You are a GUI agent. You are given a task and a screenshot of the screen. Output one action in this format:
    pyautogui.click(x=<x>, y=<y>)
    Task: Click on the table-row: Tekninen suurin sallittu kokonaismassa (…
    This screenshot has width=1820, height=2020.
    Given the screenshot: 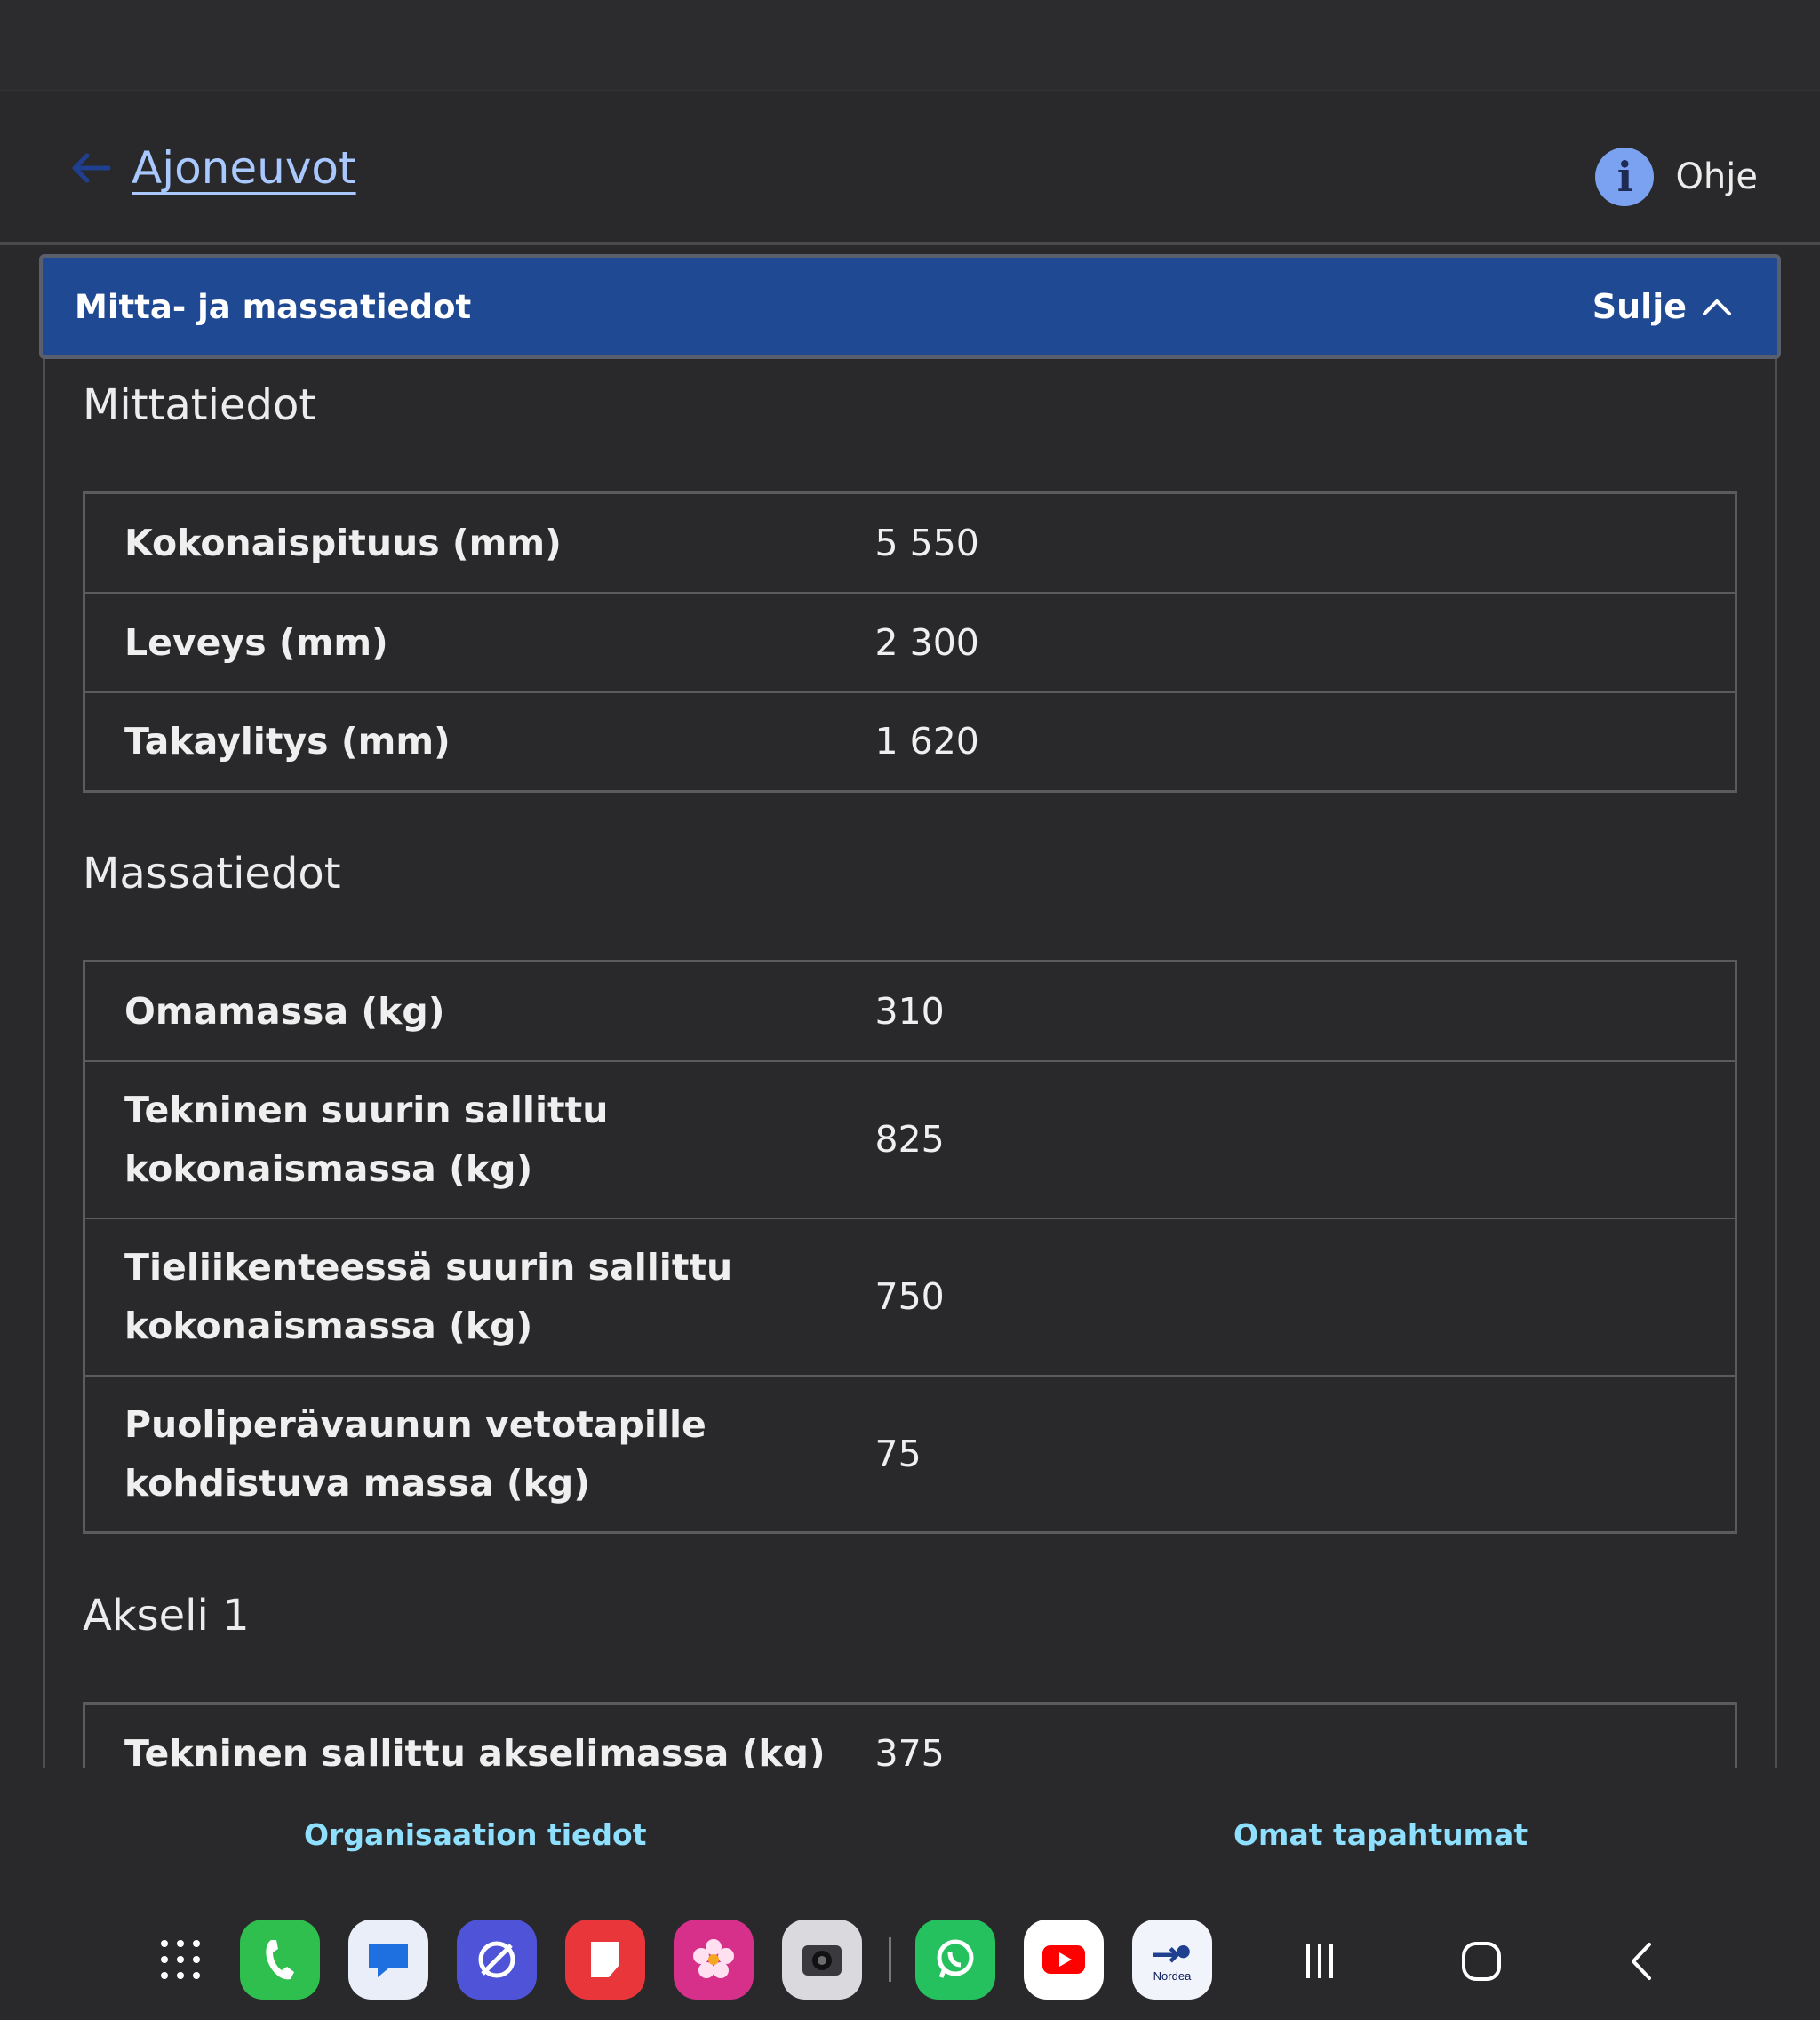 What is the action you would take?
    pyautogui.click(x=910, y=1138)
    